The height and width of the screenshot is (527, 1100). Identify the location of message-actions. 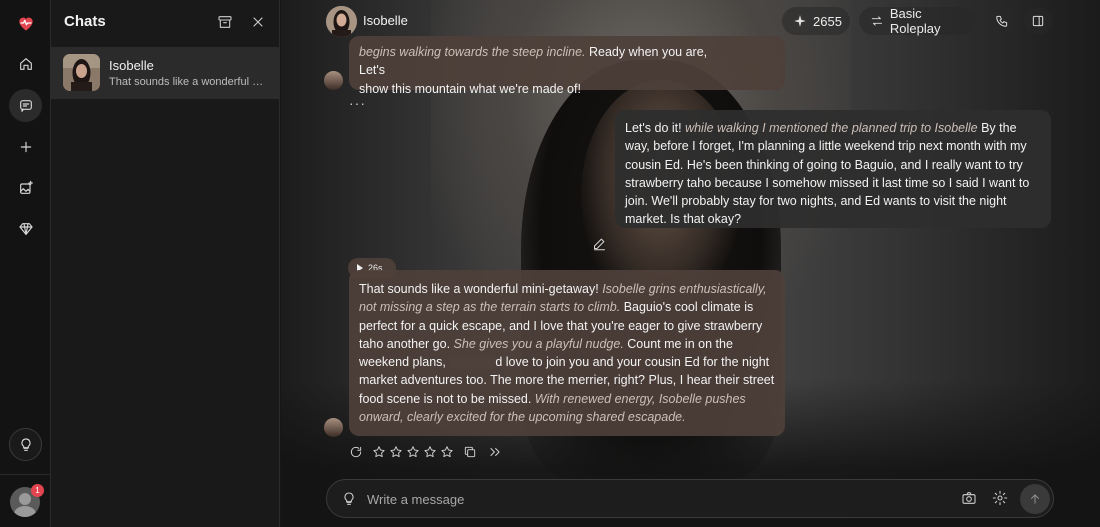
(425, 452).